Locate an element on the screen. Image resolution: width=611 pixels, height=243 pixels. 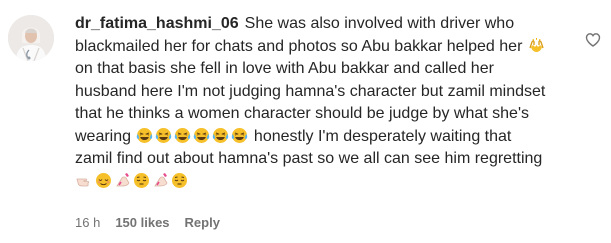
reply-button: Reply is located at coordinates (202, 222).